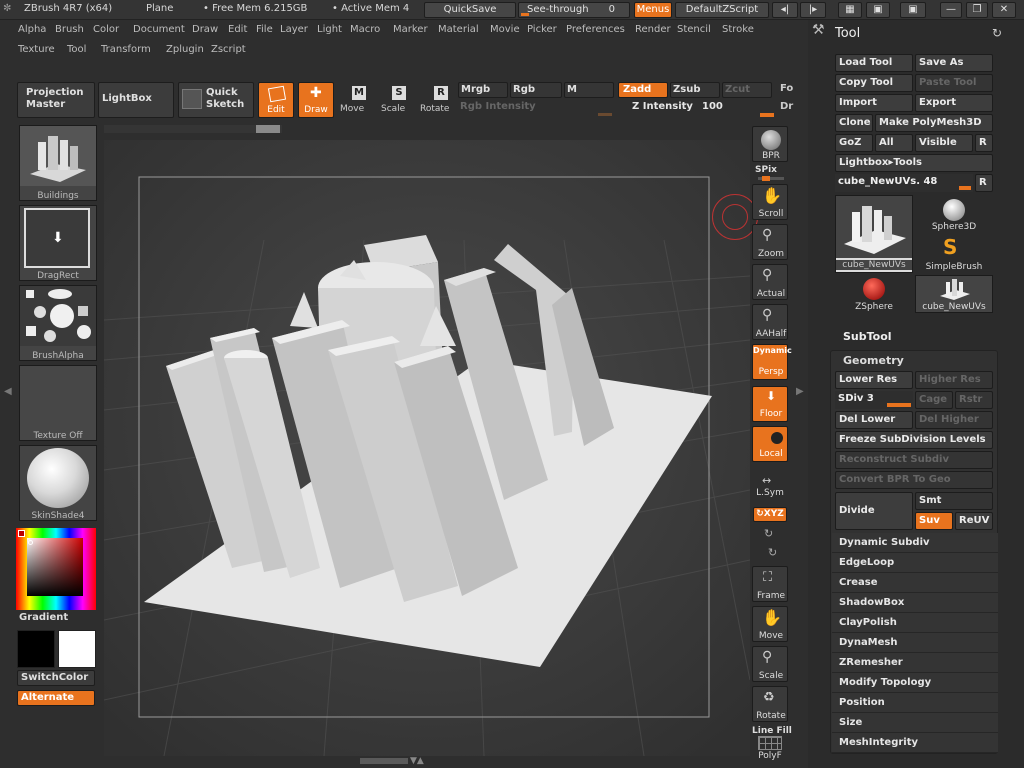  What do you see at coordinates (574, 10) in the screenshot?
I see `see-through-slider: See-through 0` at bounding box center [574, 10].